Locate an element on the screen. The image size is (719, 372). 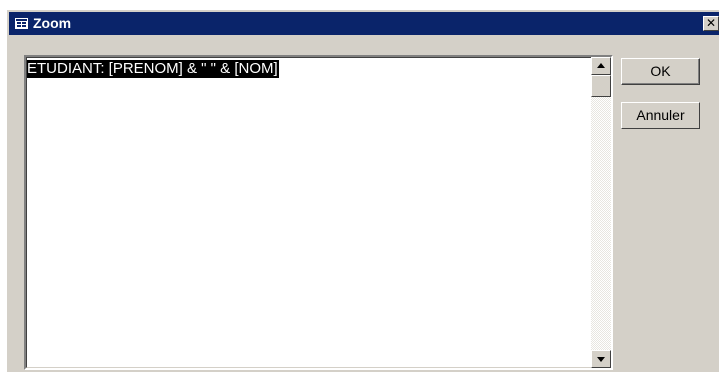
expression-text: ETUDIANT: [PRENOM] & " " & [NOM] is located at coordinates (153, 69).